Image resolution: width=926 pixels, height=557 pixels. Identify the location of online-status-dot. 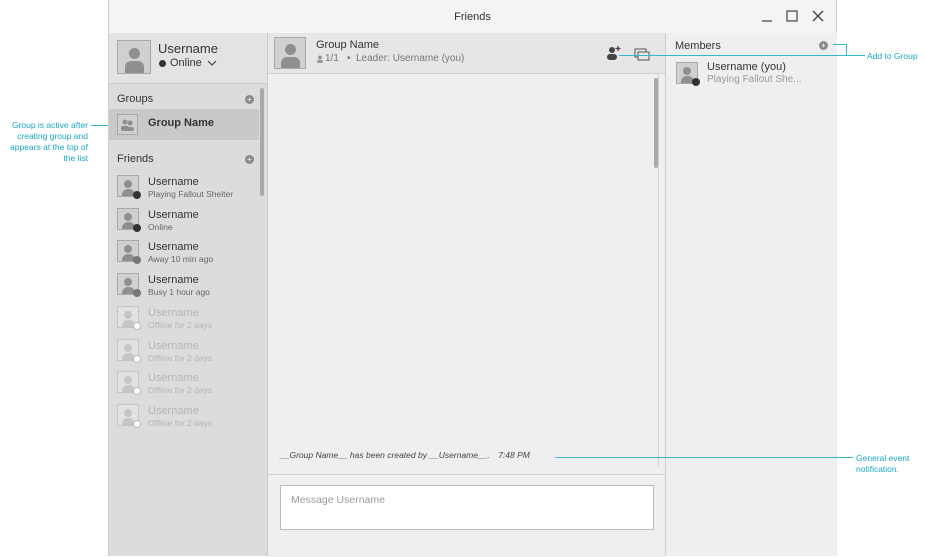
(162, 63).